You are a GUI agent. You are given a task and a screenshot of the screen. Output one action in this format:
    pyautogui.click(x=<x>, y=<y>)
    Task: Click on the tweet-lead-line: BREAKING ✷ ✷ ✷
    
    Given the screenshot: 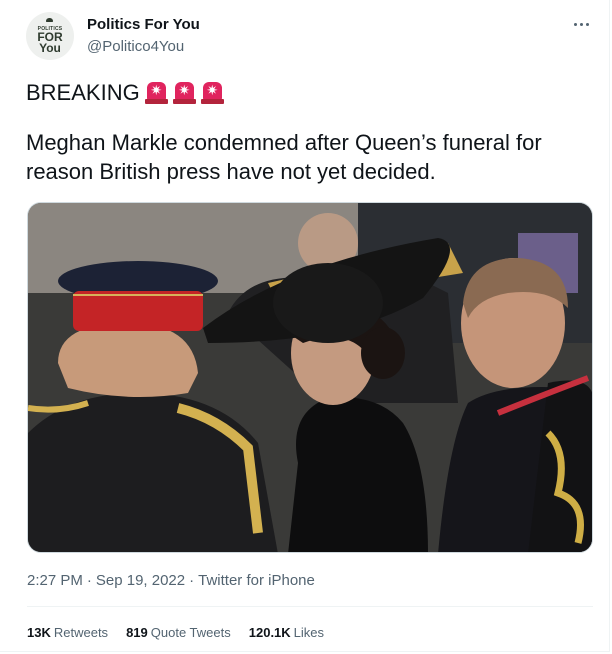 What is the action you would take?
    pyautogui.click(x=311, y=92)
    